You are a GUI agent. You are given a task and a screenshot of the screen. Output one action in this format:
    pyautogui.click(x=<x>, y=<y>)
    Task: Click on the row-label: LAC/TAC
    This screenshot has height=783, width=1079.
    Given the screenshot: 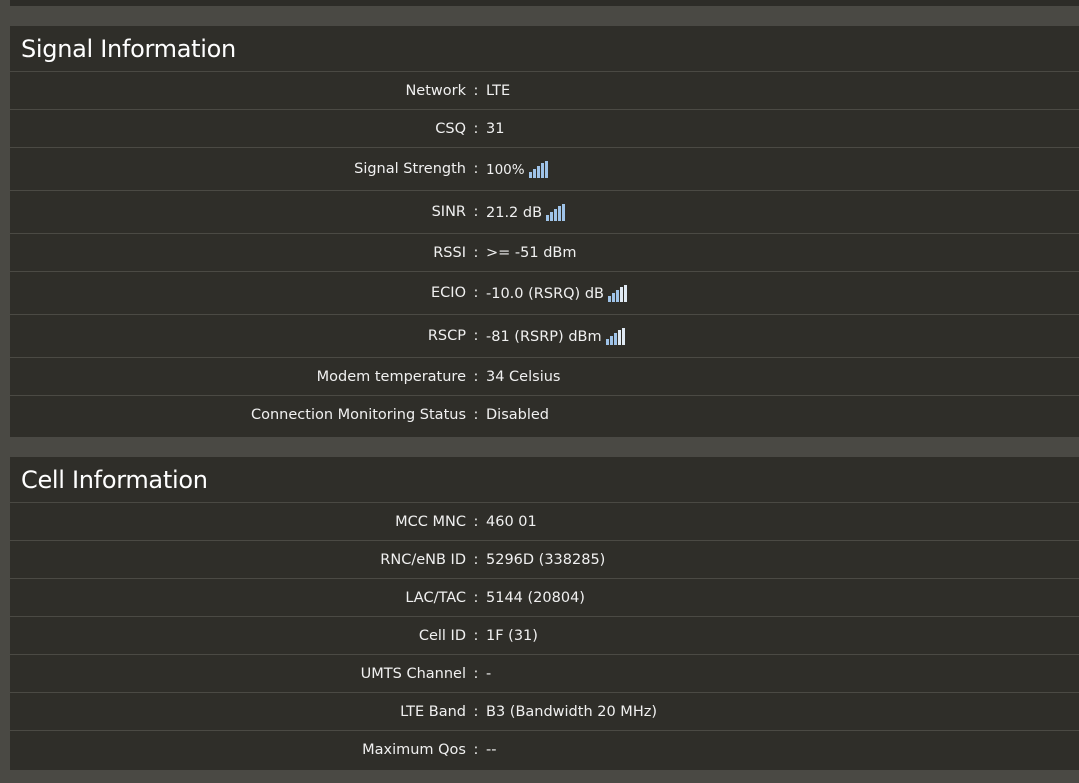 What is the action you would take?
    pyautogui.click(x=435, y=597)
    